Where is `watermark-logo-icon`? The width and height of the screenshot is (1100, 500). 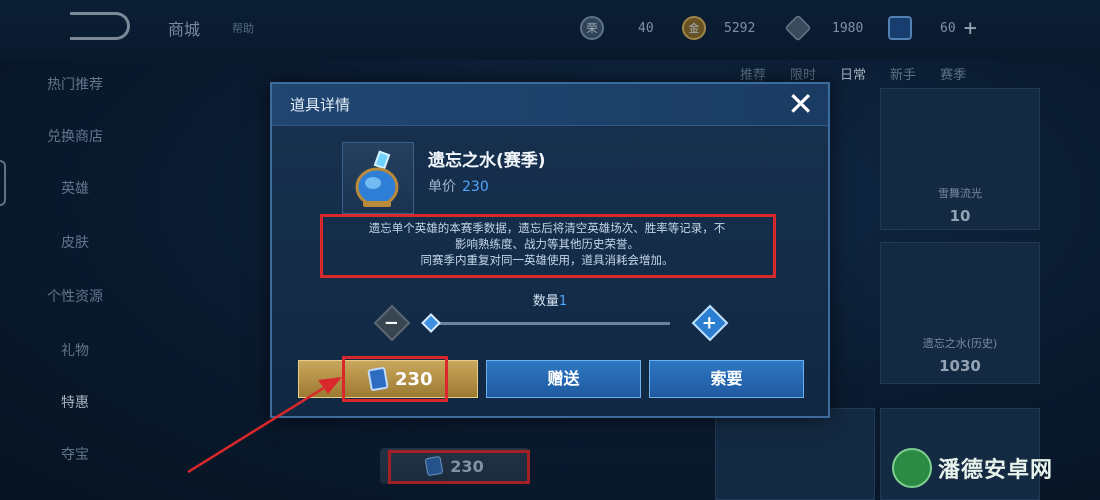
watermark-logo-icon is located at coordinates (912, 468).